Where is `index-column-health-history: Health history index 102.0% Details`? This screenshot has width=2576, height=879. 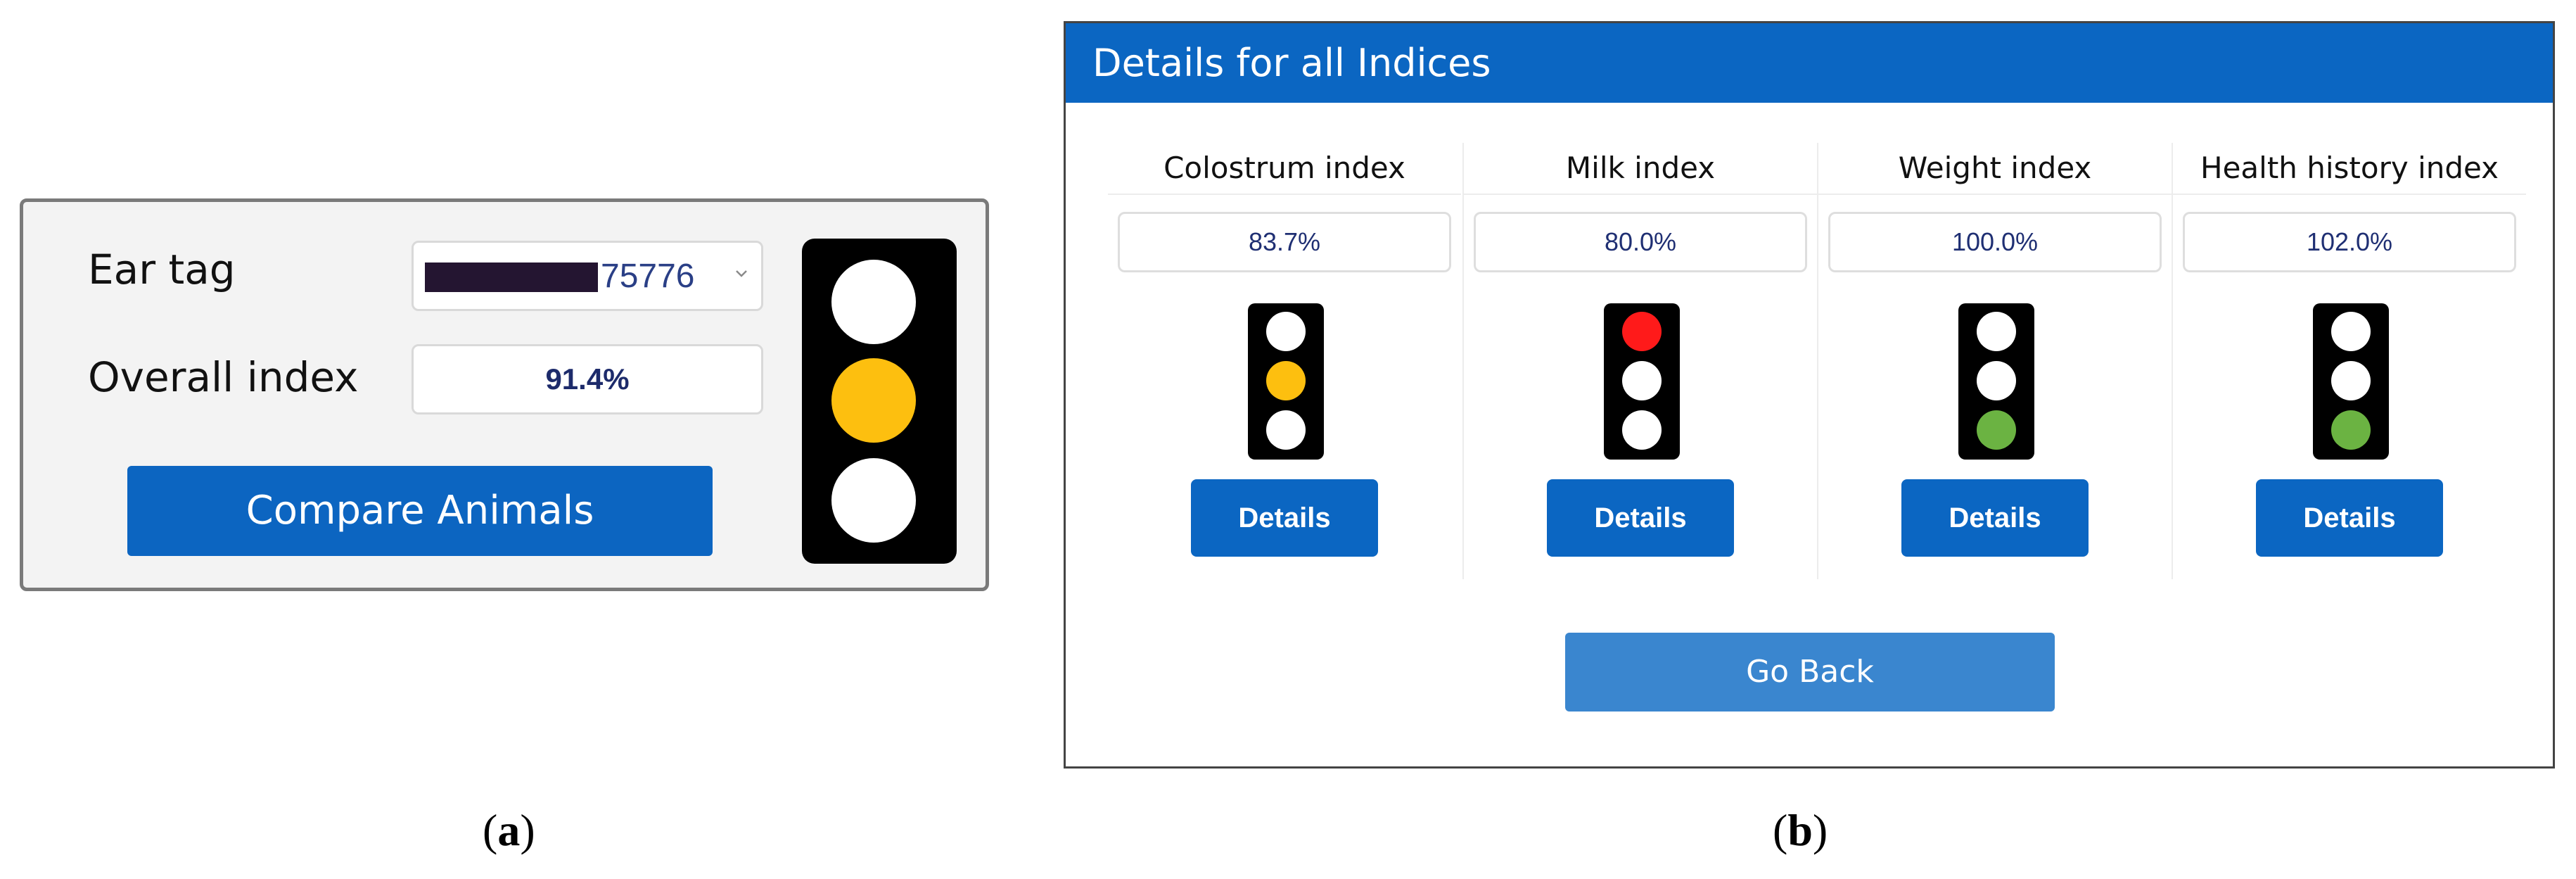
index-column-health-history: Health history index 102.0% Details is located at coordinates (2349, 361).